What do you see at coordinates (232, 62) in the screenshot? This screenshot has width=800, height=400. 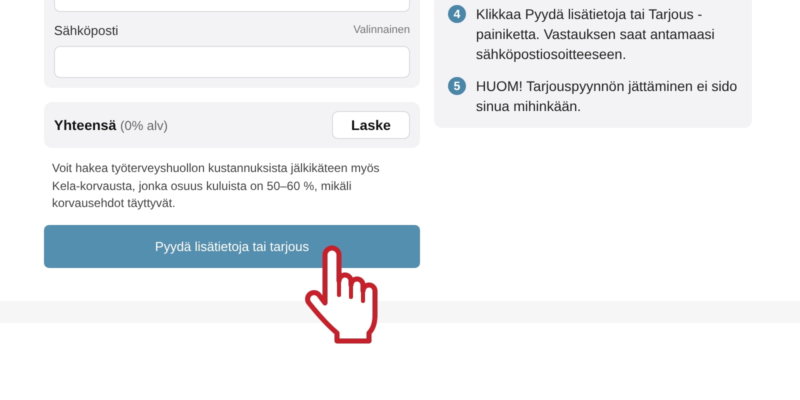 I see `input-field` at bounding box center [232, 62].